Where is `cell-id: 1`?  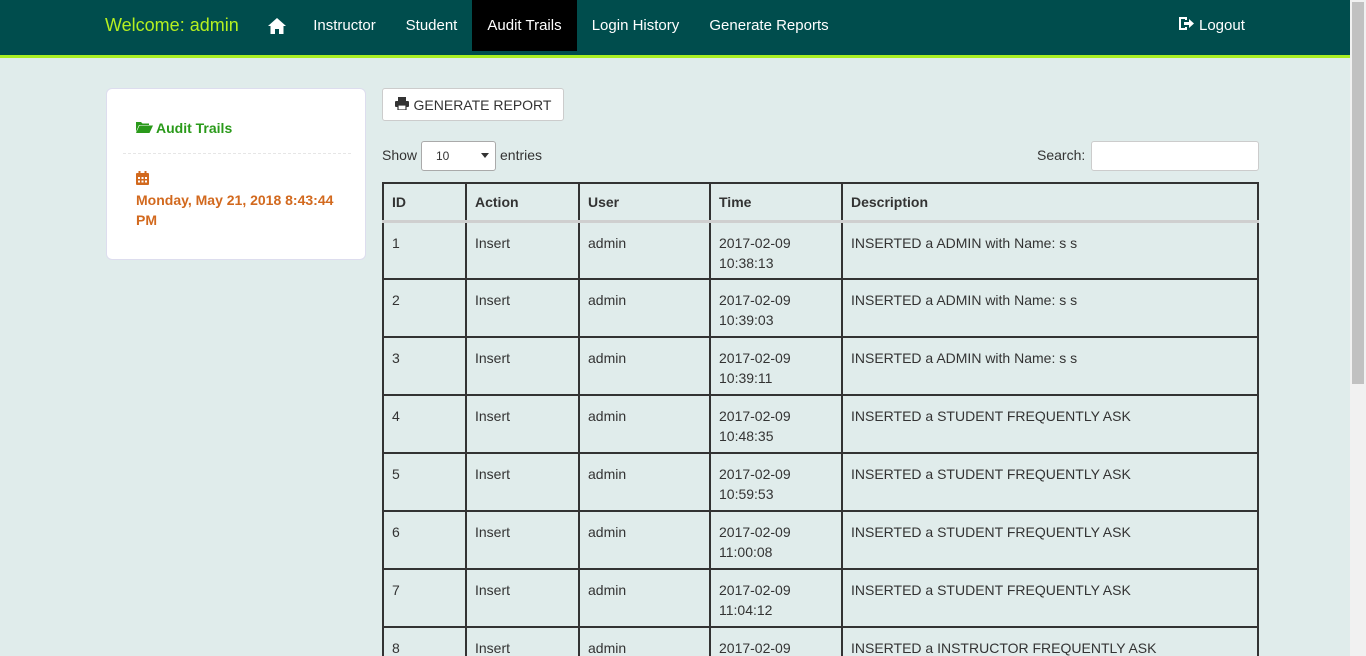
cell-id: 1 is located at coordinates (424, 250).